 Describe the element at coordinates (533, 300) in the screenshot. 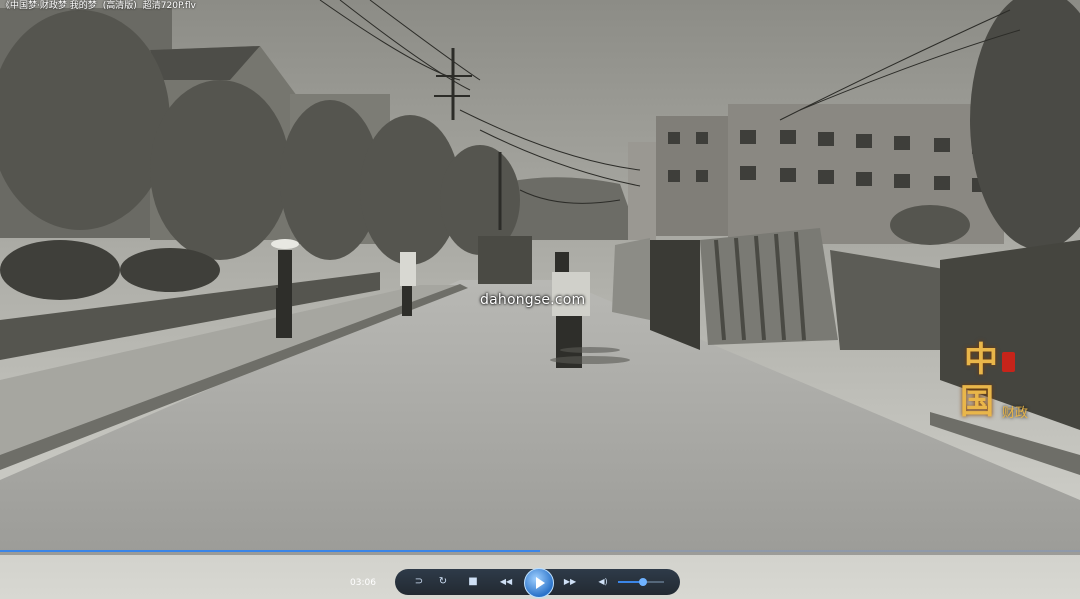

I see `watermark-text: dahongse.com` at that location.